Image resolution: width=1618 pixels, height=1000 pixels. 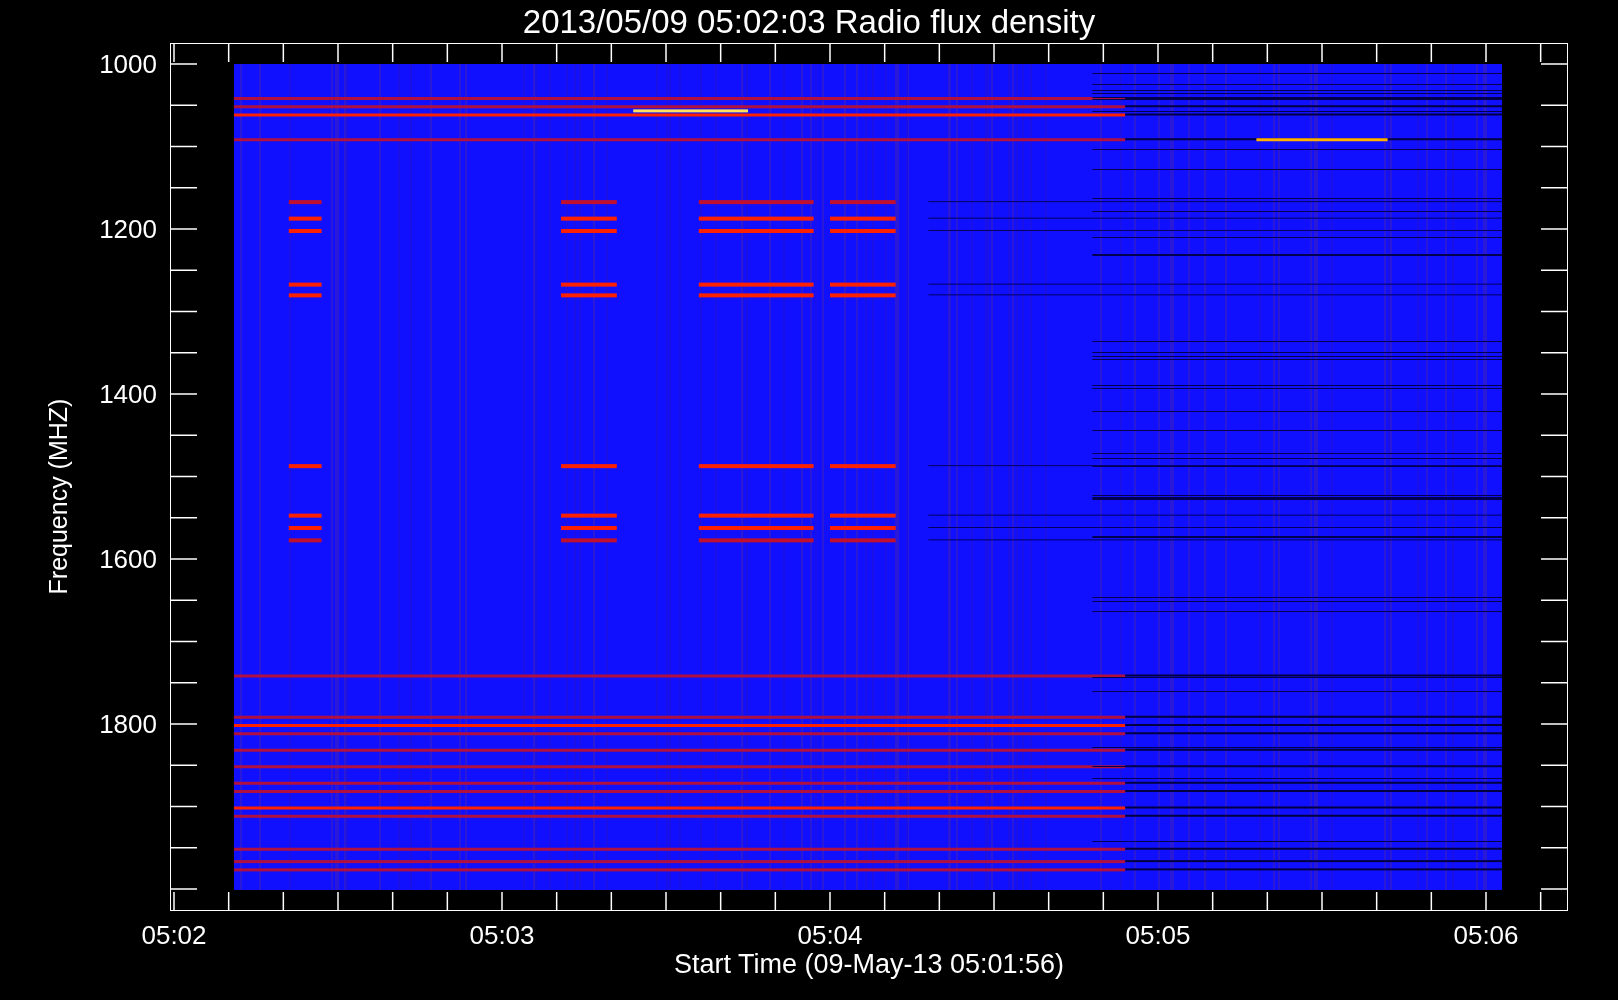 What do you see at coordinates (128, 559) in the screenshot?
I see `y-tick-label: 1600` at bounding box center [128, 559].